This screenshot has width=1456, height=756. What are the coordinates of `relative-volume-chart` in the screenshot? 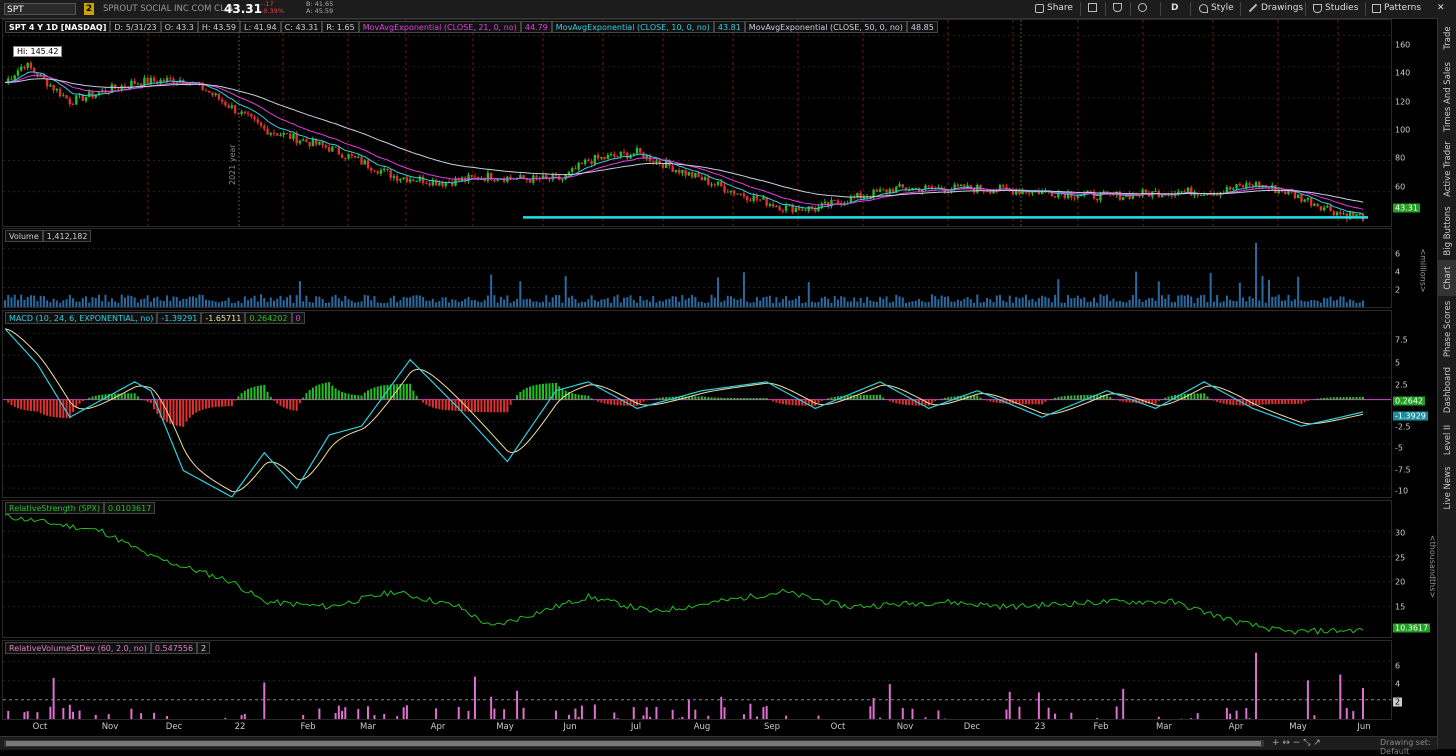 It's located at (697, 680).